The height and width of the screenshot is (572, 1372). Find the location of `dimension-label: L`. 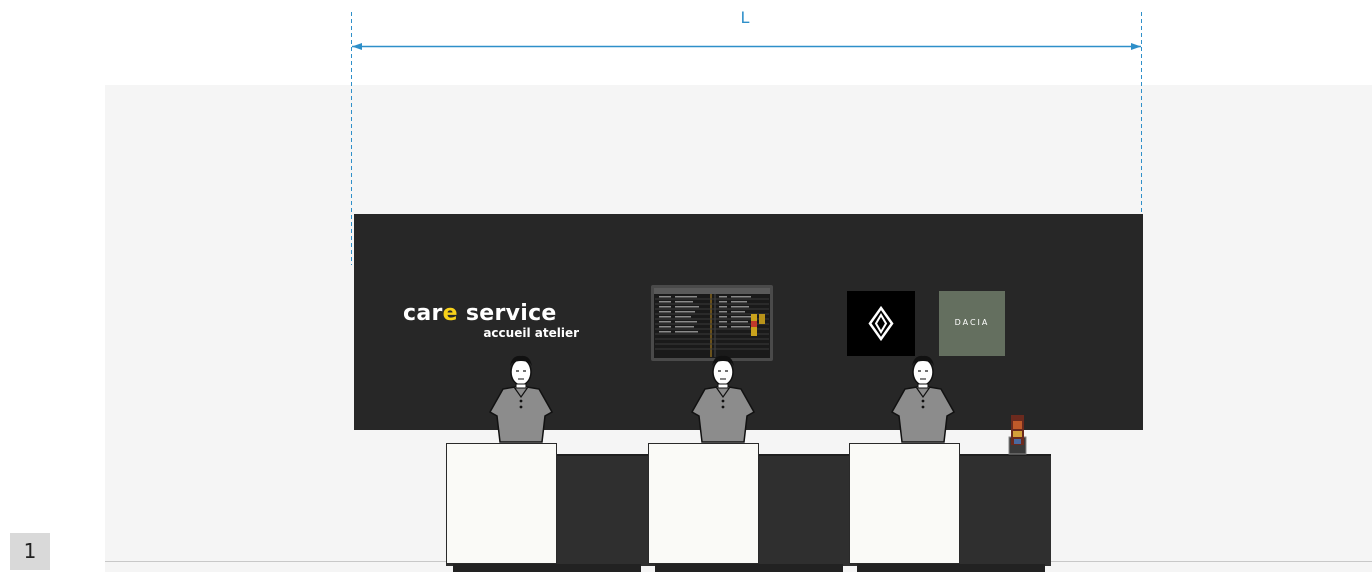

dimension-label: L is located at coordinates (745, 17).